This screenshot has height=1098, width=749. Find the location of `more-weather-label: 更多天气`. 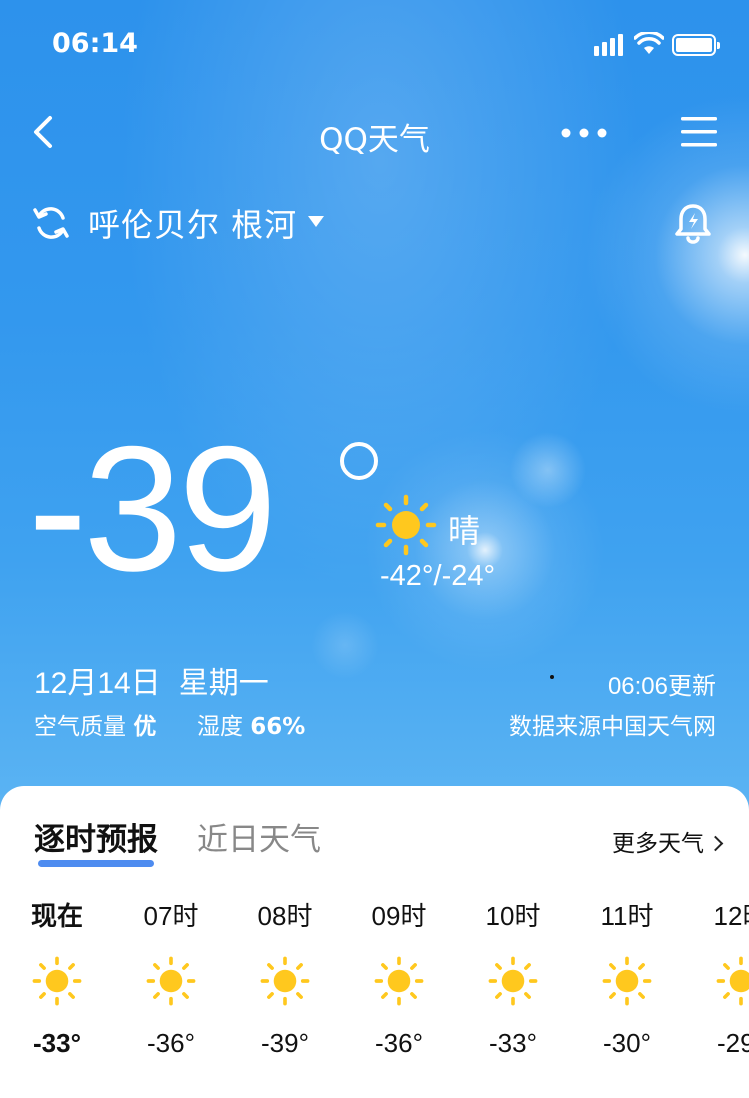

more-weather-label: 更多天气 is located at coordinates (658, 844).